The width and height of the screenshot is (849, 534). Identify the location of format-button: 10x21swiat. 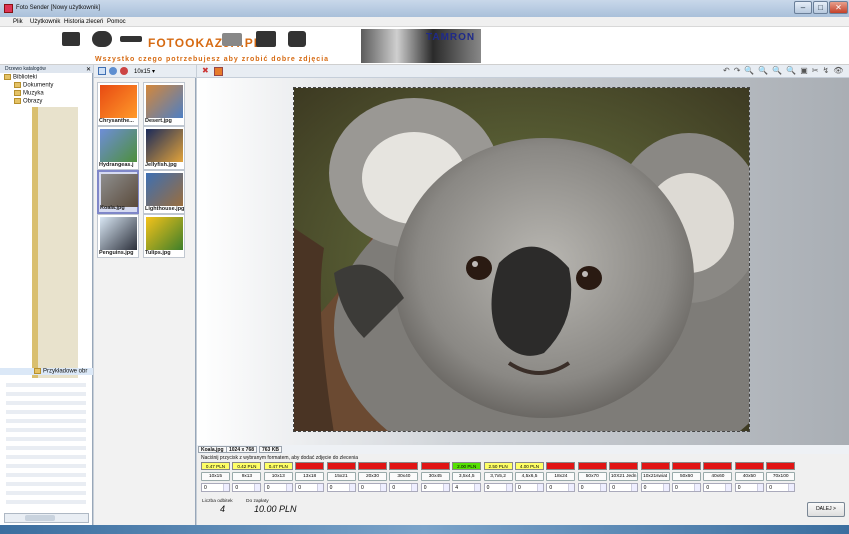
(655, 476).